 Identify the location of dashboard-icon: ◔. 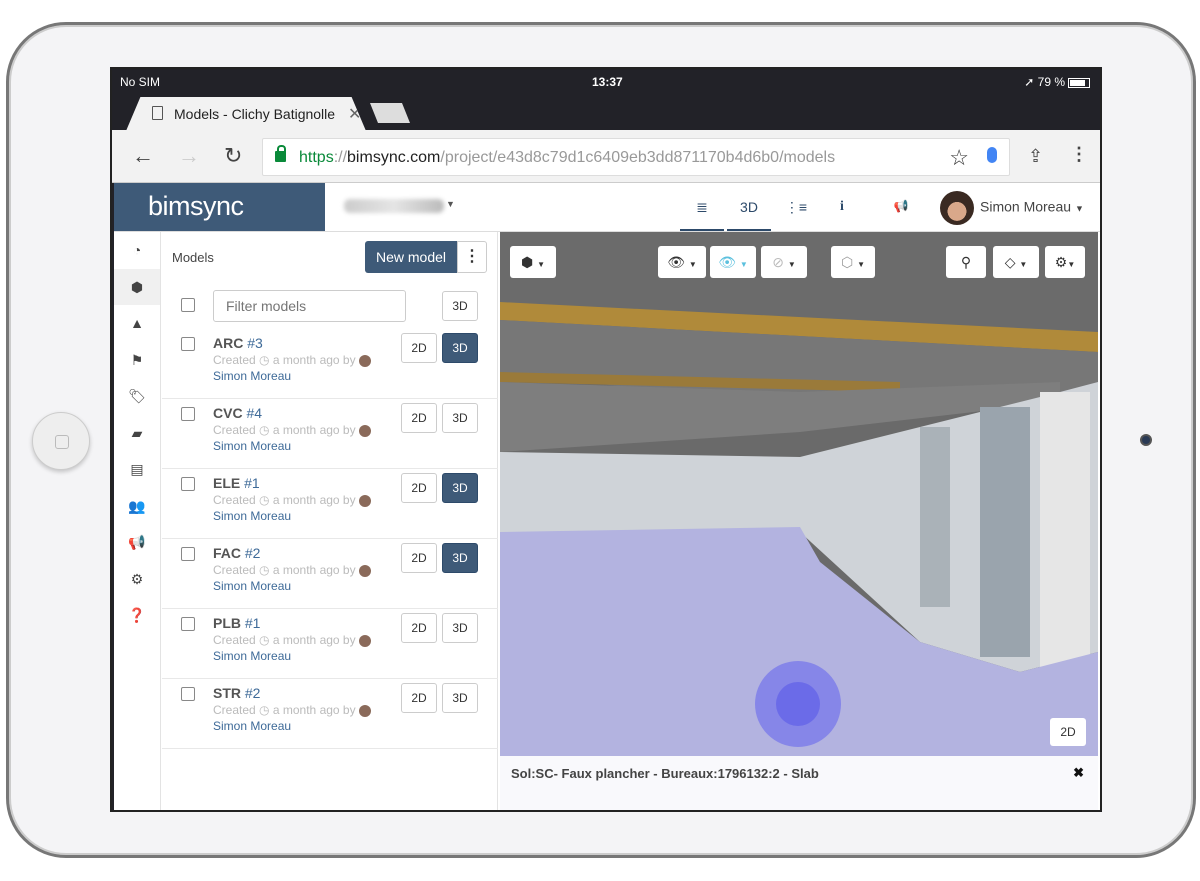
(137, 250).